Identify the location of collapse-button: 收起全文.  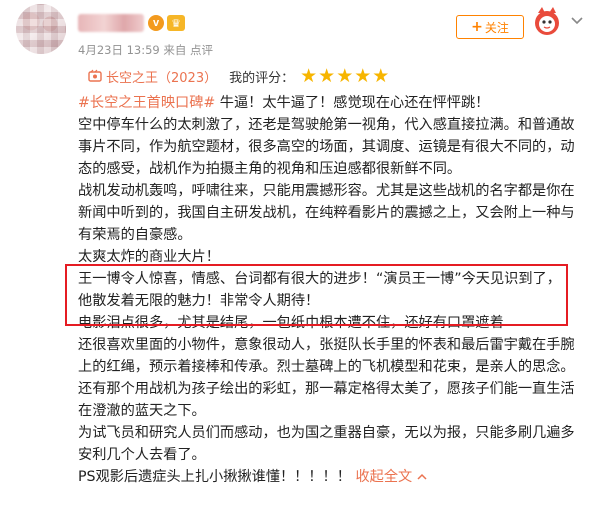
(391, 477).